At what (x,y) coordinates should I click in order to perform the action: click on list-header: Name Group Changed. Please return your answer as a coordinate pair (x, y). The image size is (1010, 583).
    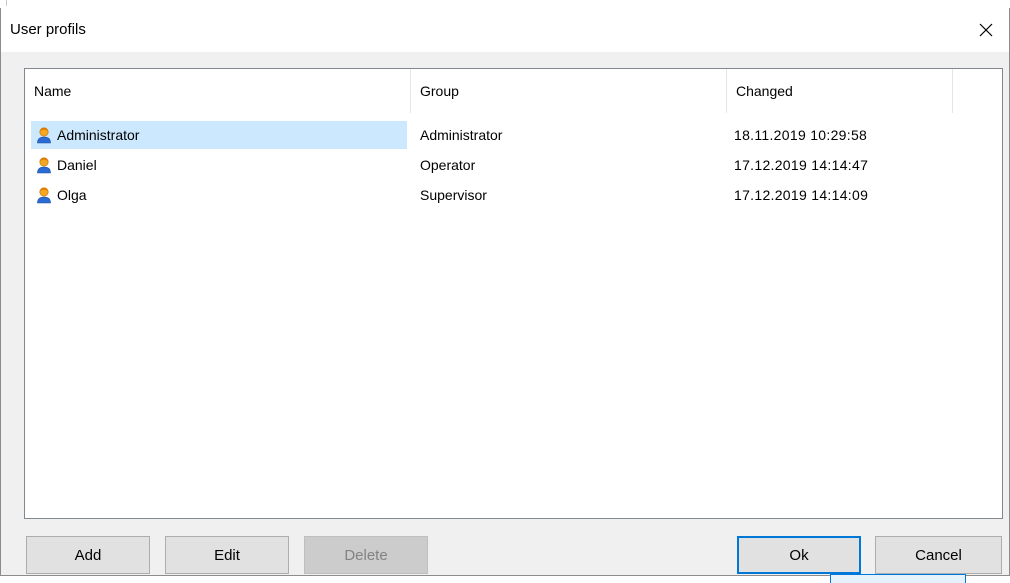
    Looking at the image, I should click on (513, 91).